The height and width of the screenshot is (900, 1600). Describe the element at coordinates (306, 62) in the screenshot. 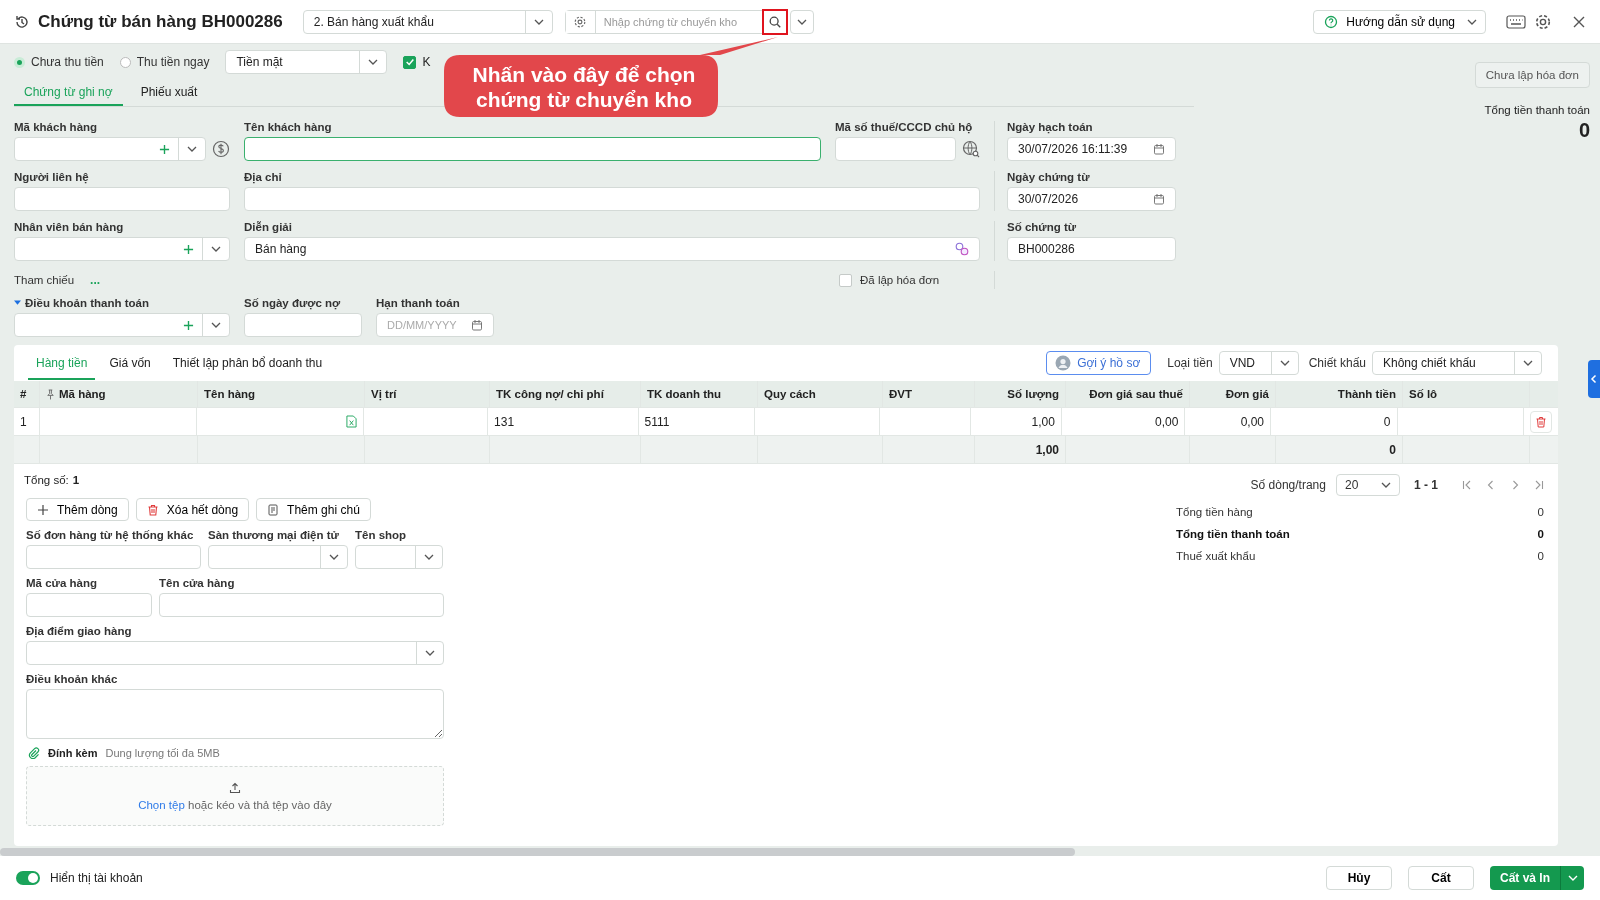

I see `payment-method-select: Tiền mặt` at that location.